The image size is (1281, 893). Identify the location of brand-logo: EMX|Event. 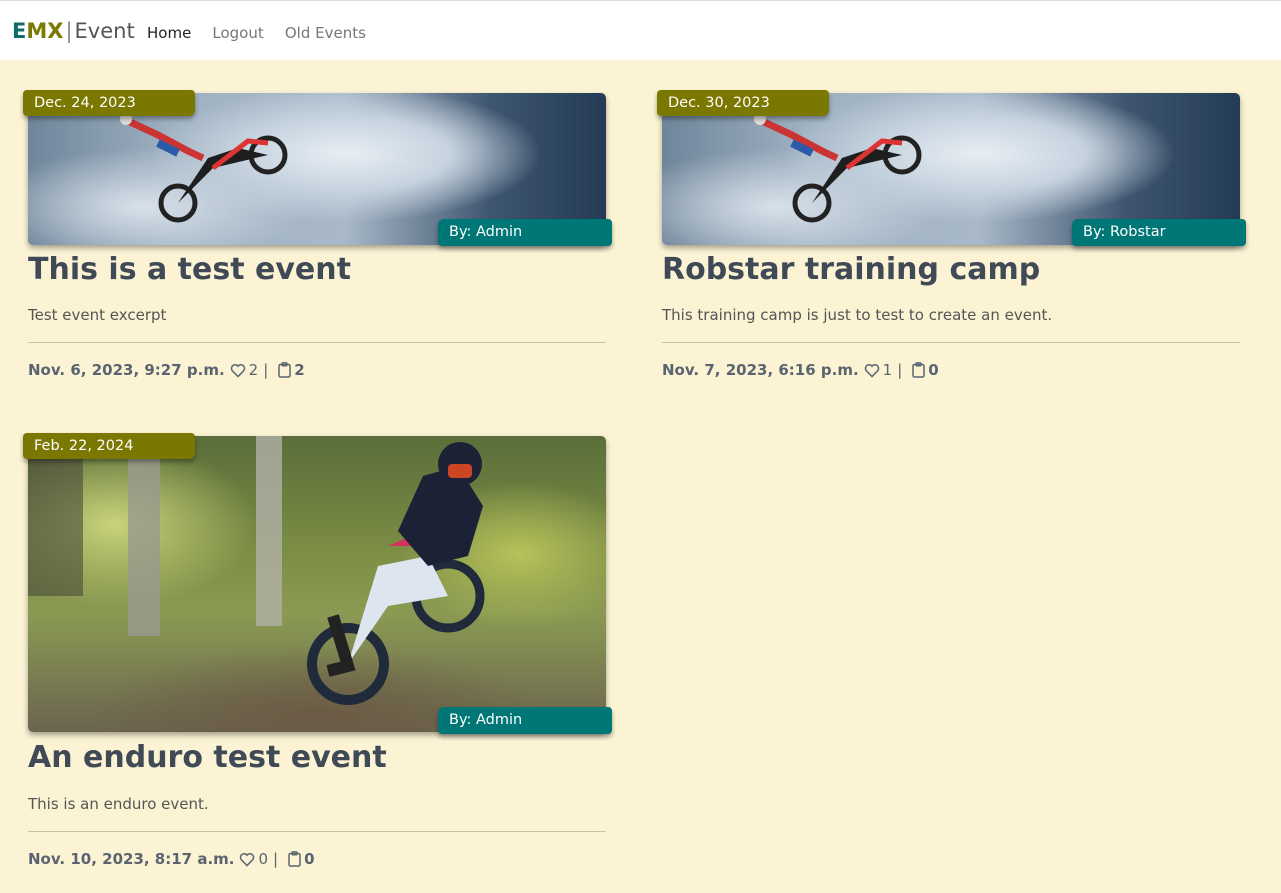
(73, 31).